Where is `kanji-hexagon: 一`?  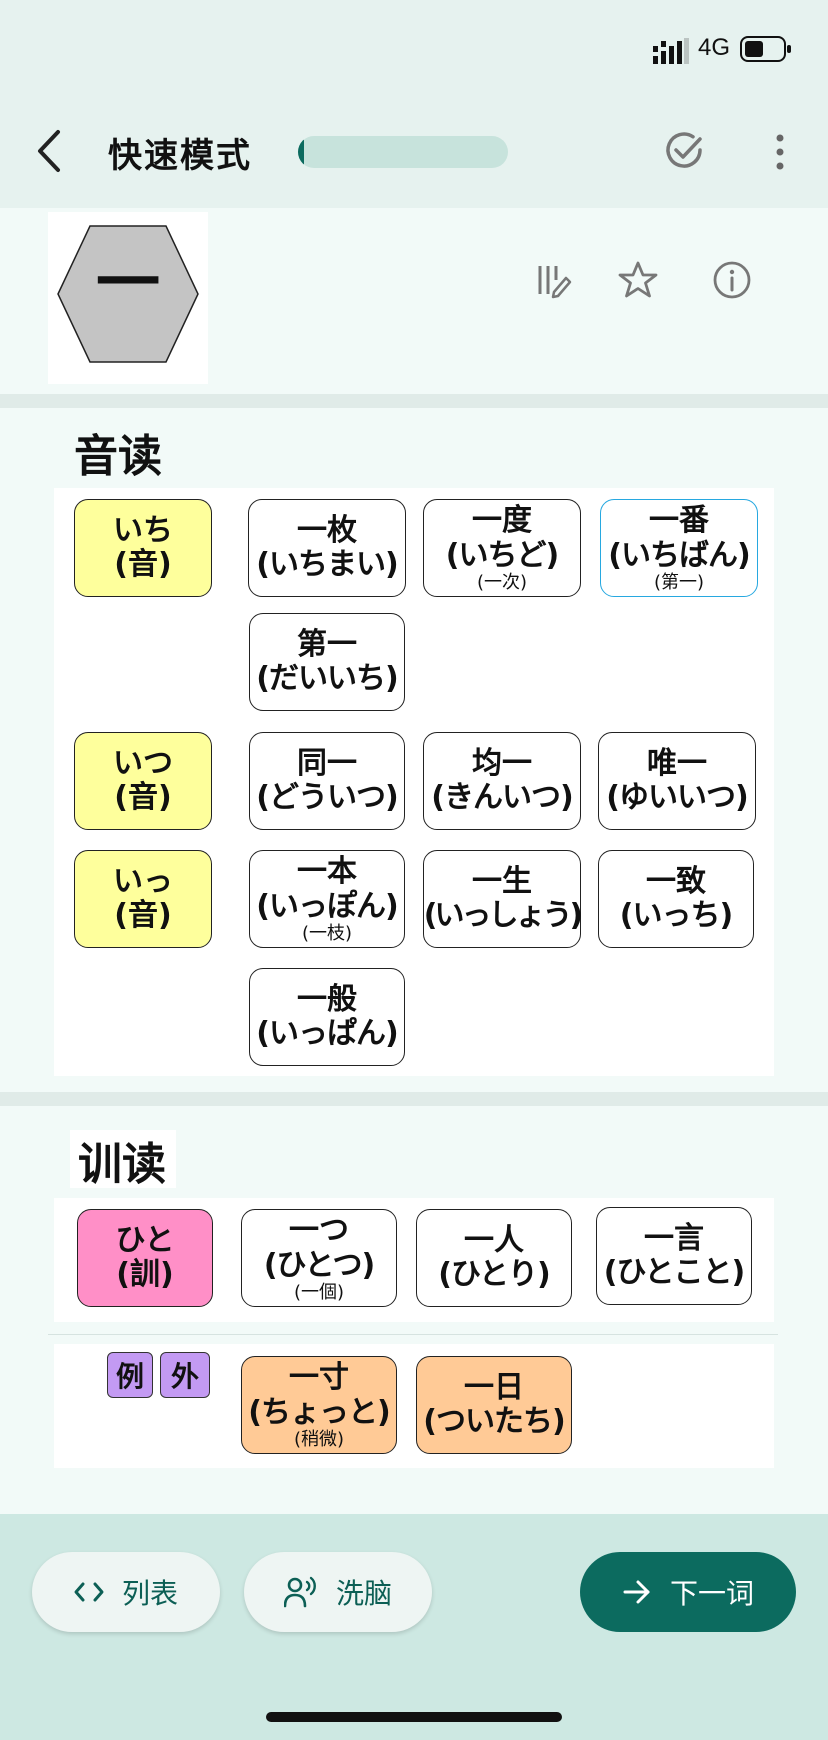
kanji-hexagon: 一 is located at coordinates (128, 298).